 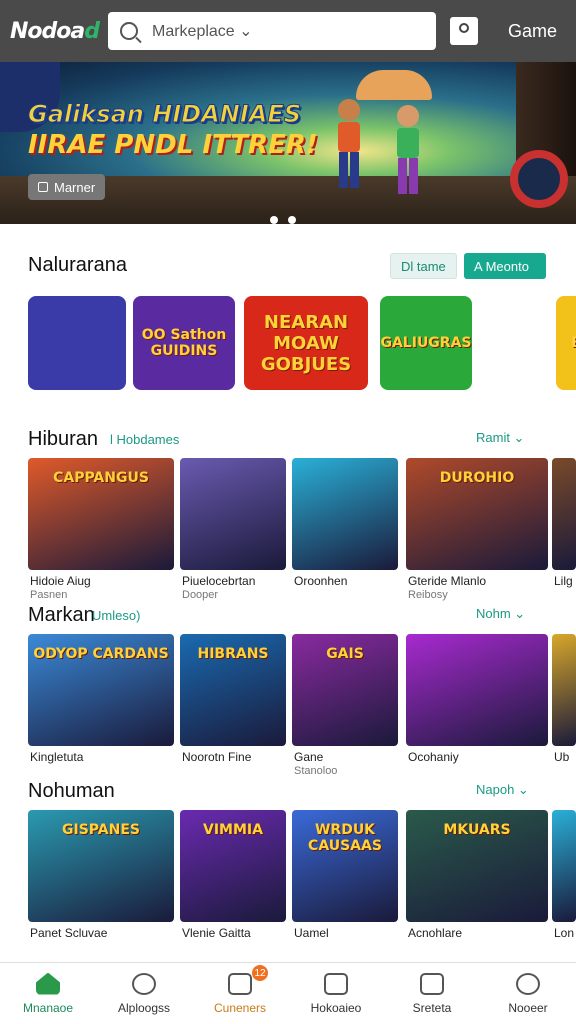 What do you see at coordinates (566, 343) in the screenshot?
I see `featured-game-tile: E` at bounding box center [566, 343].